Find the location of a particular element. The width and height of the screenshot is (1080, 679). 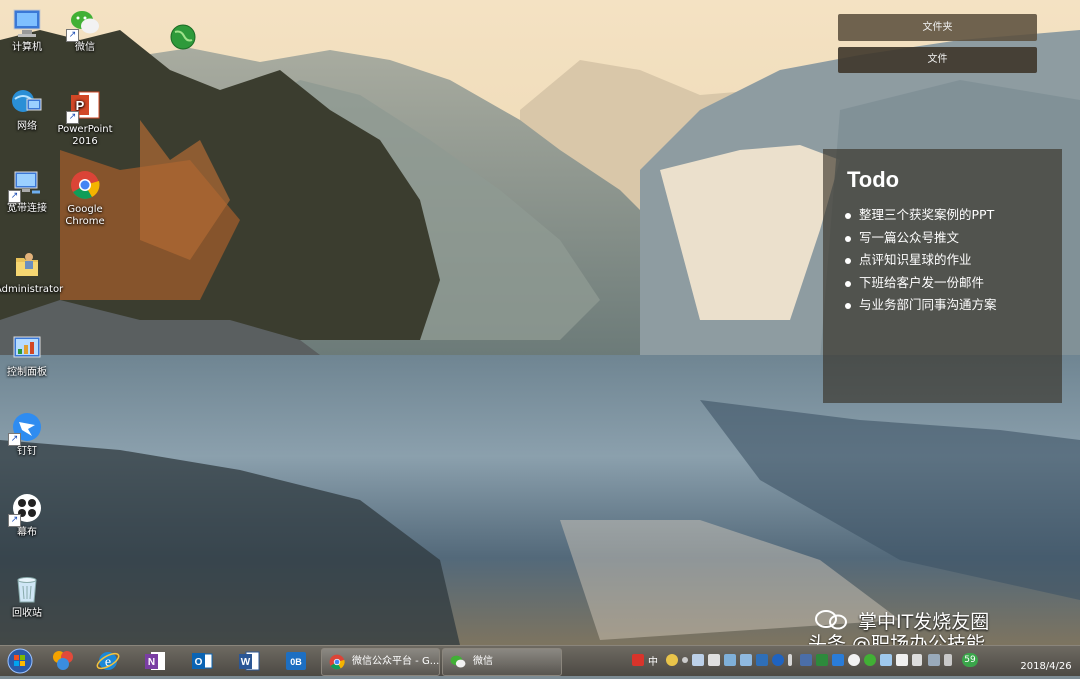

taskbar-pin-ppt-tool is located at coordinates (63, 661).